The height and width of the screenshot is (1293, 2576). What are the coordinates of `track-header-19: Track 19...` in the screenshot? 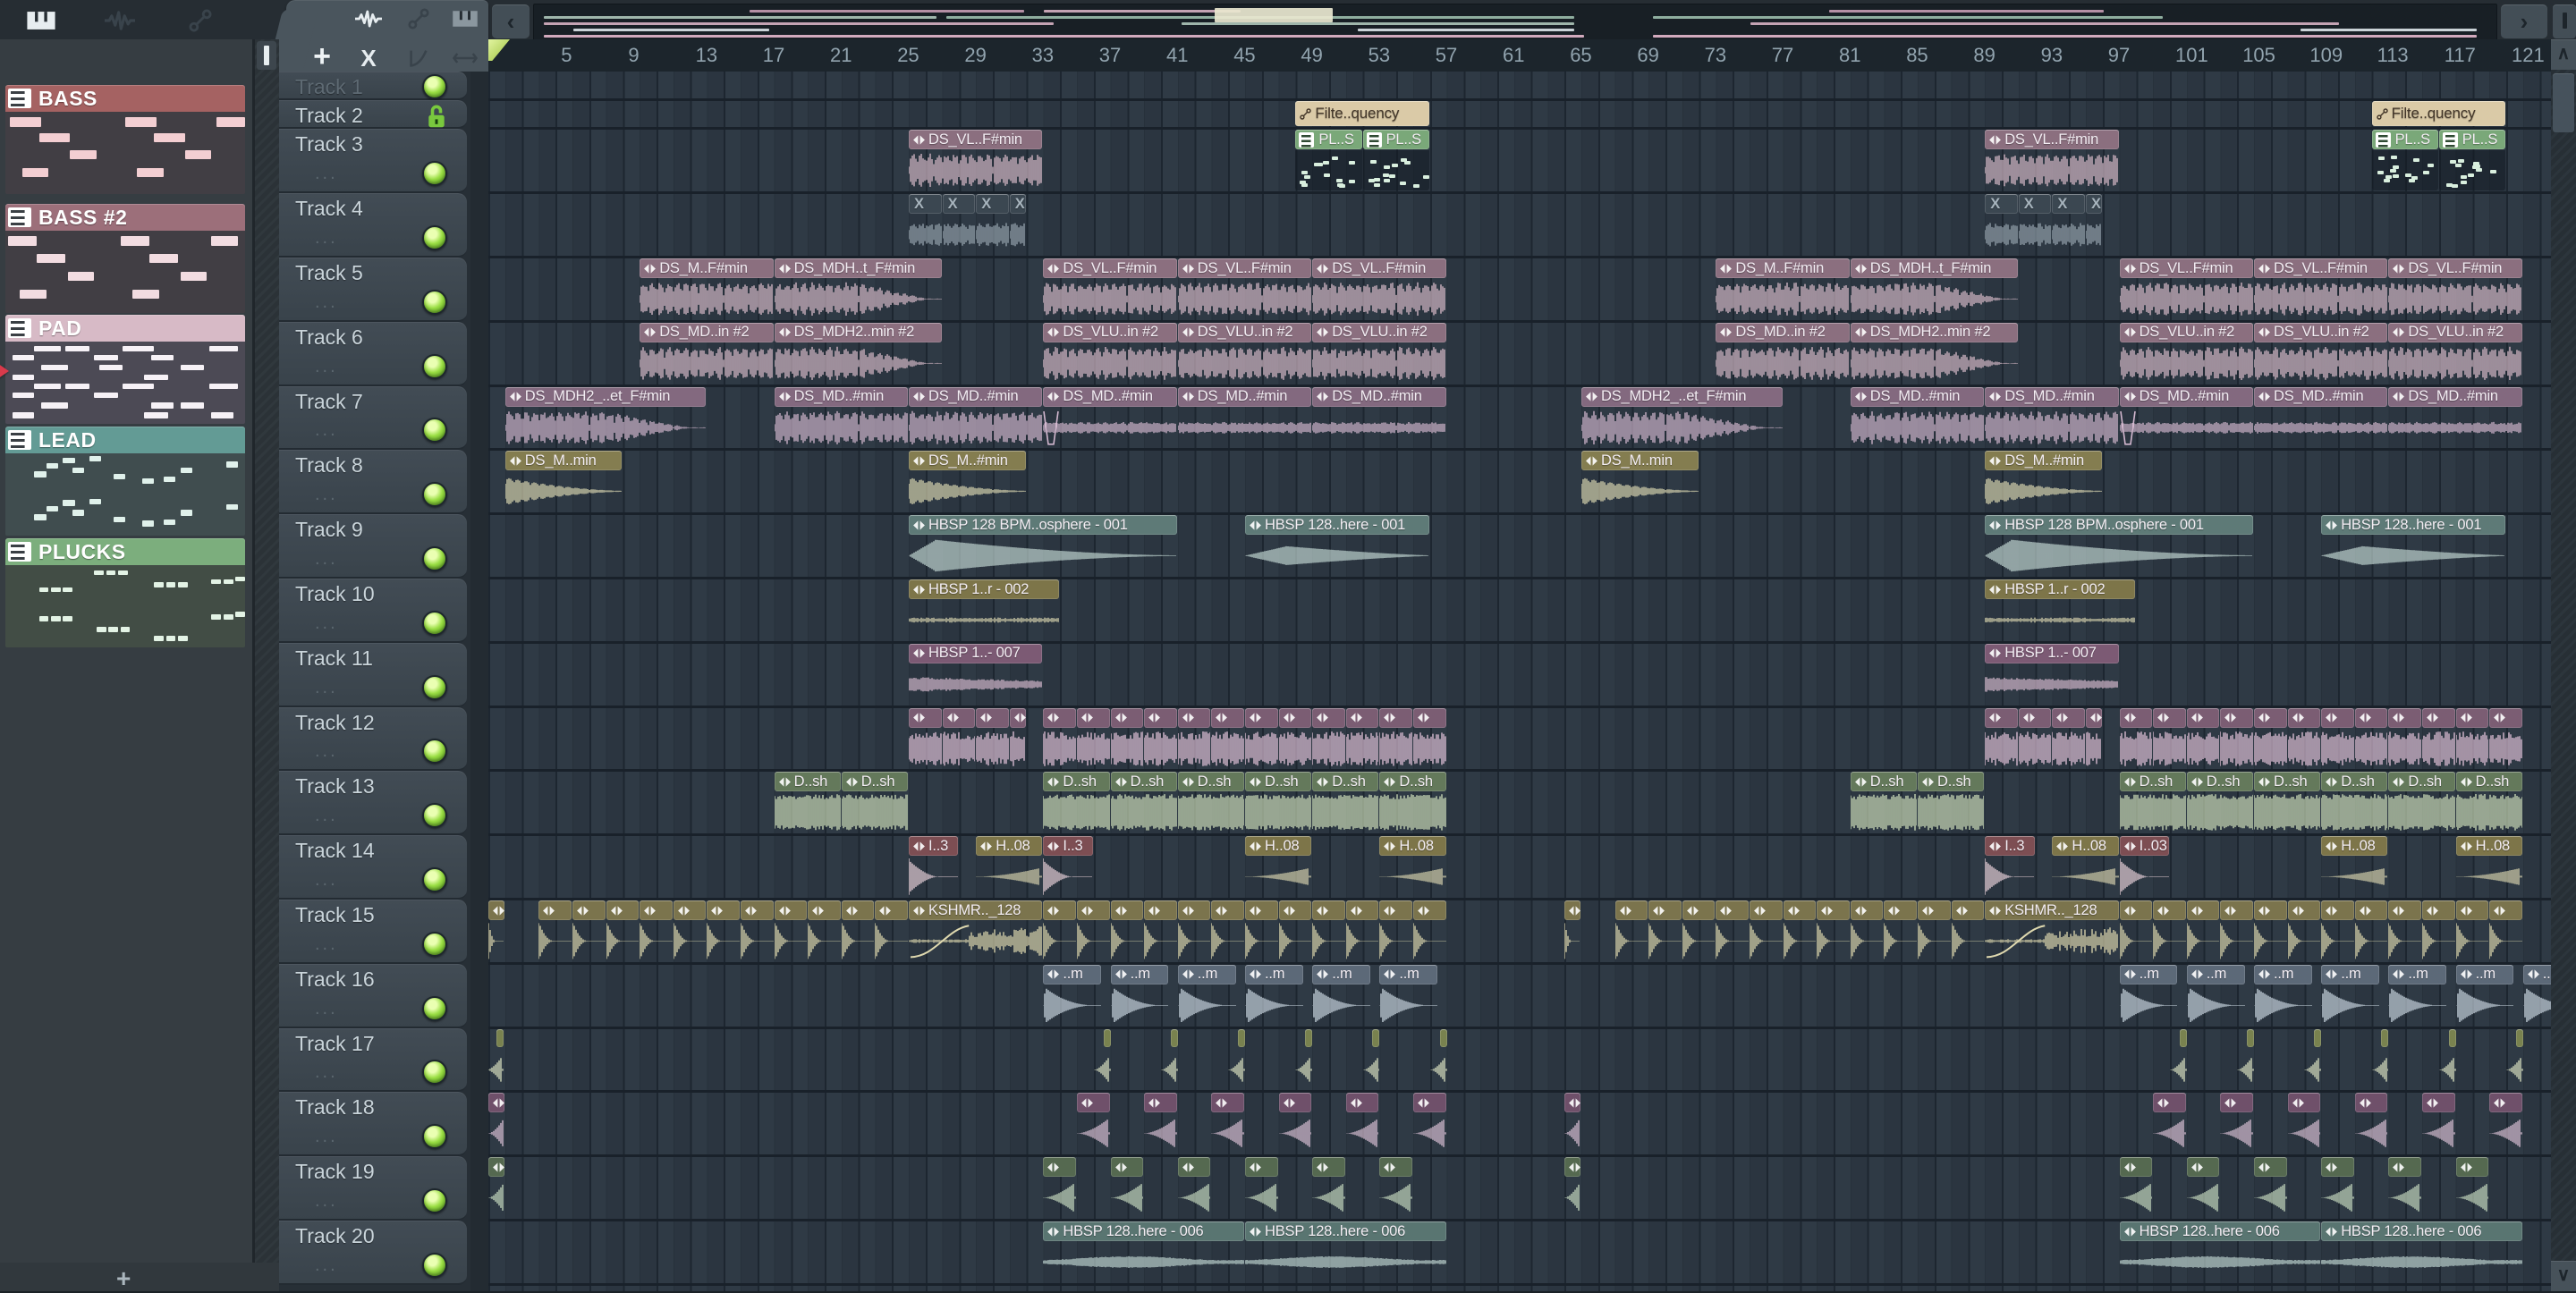 It's located at (373, 1189).